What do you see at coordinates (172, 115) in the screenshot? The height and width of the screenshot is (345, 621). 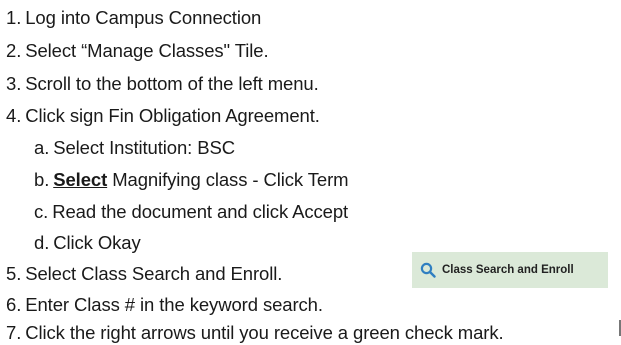 I see `step-text: Click sign Fin Obligation Agreement.` at bounding box center [172, 115].